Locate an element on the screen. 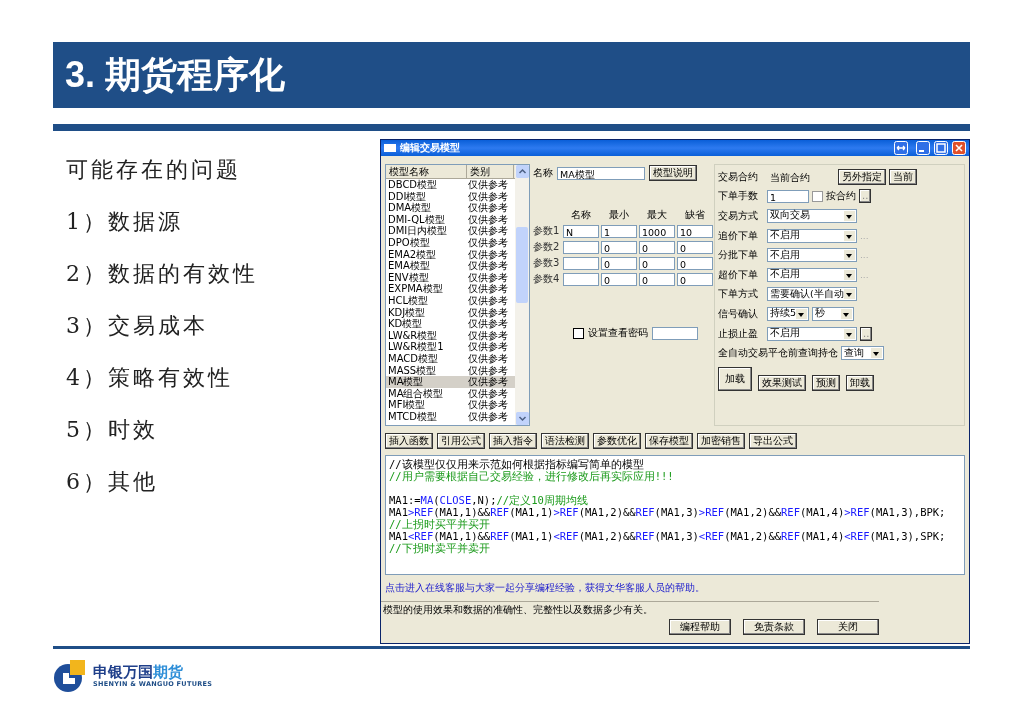 The width and height of the screenshot is (1023, 725). param-field: 10 is located at coordinates (695, 231).